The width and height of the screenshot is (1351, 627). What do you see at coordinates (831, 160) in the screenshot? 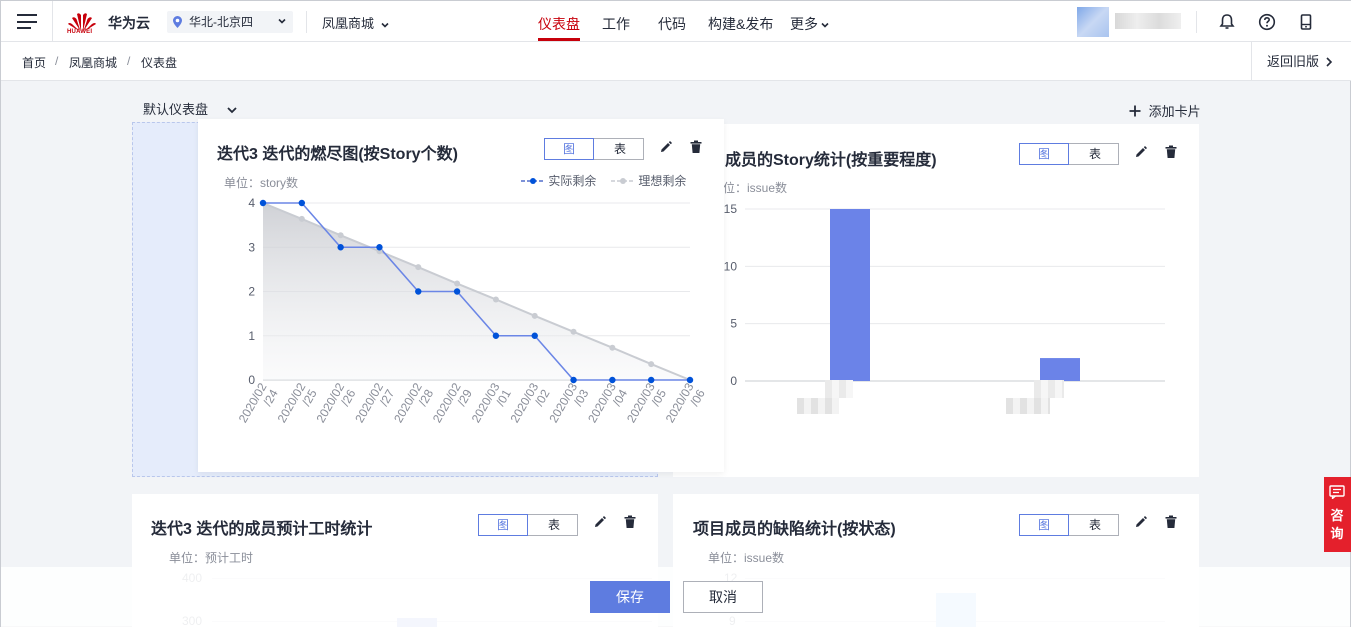
I see `story-stats-title: 成员的Story统计(按重要程度)` at bounding box center [831, 160].